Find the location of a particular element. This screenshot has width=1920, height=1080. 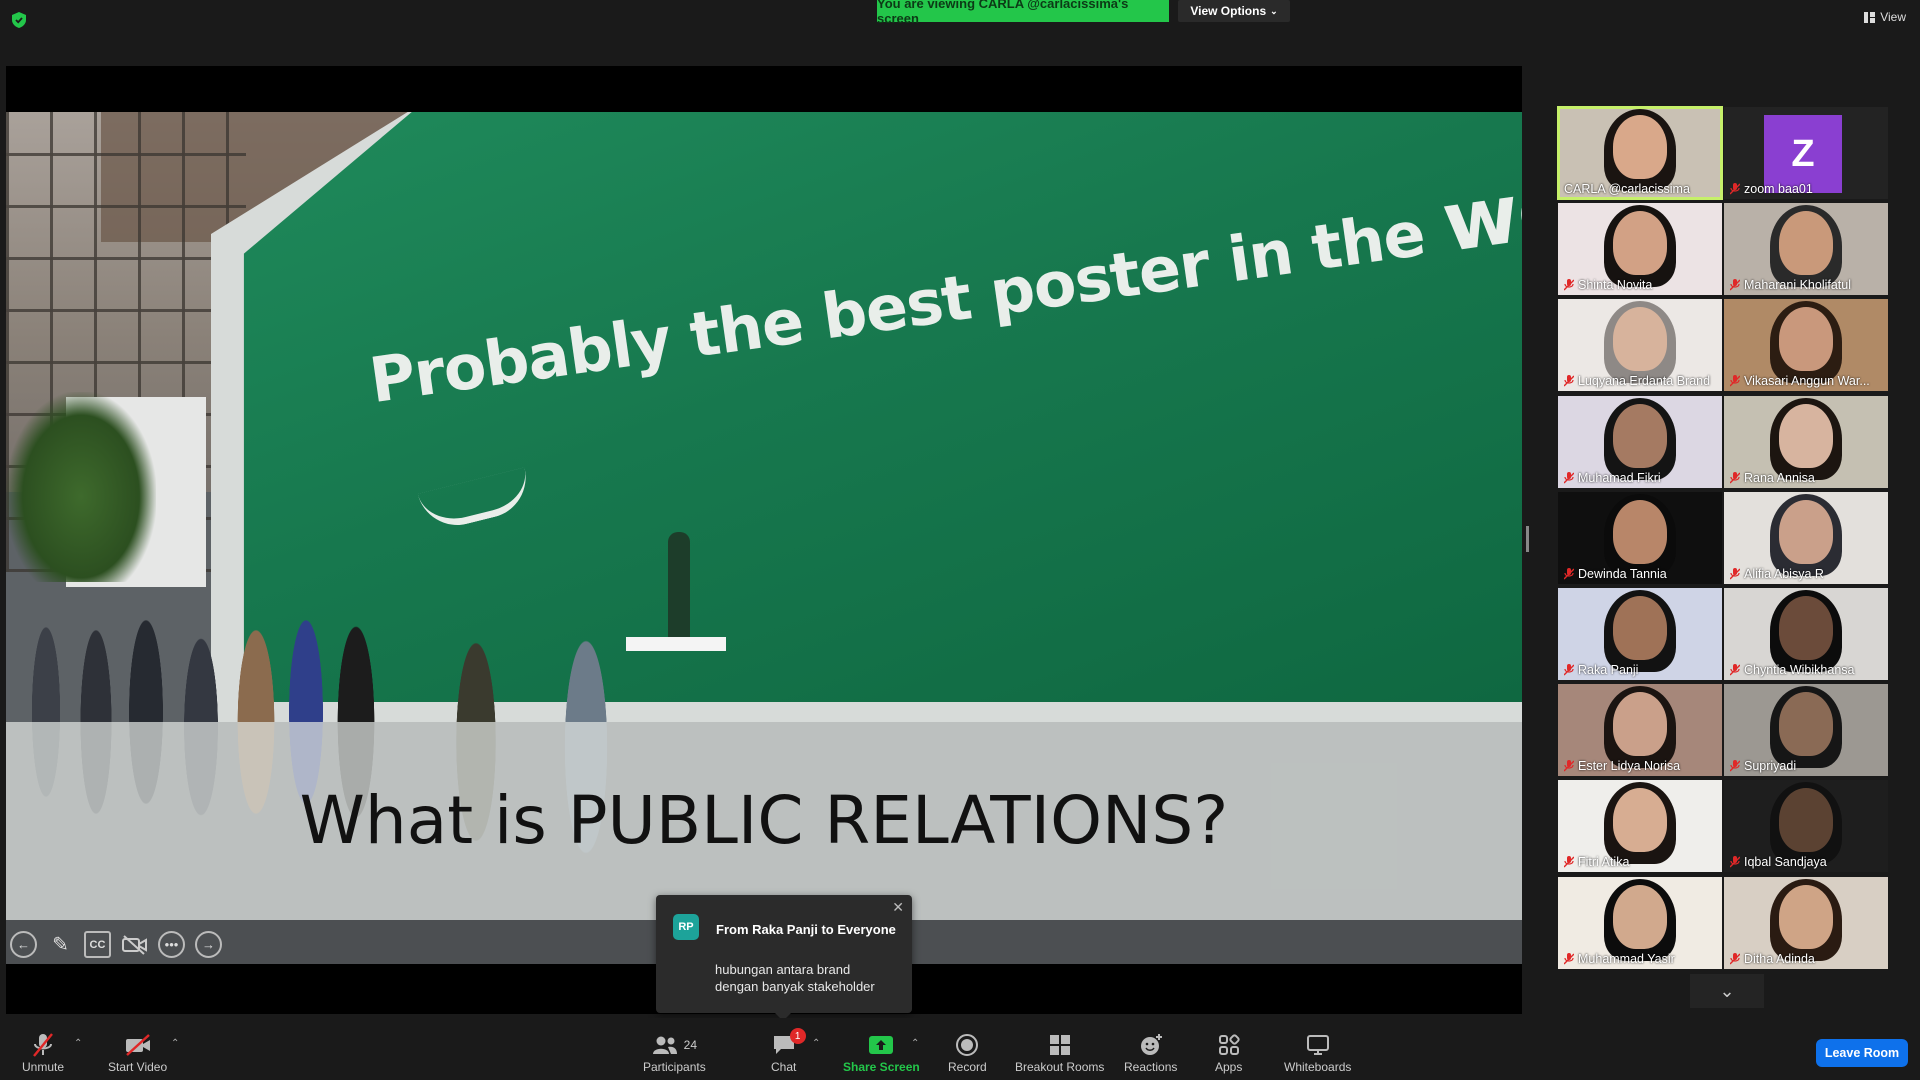

resize-handle is located at coordinates (1527, 539).